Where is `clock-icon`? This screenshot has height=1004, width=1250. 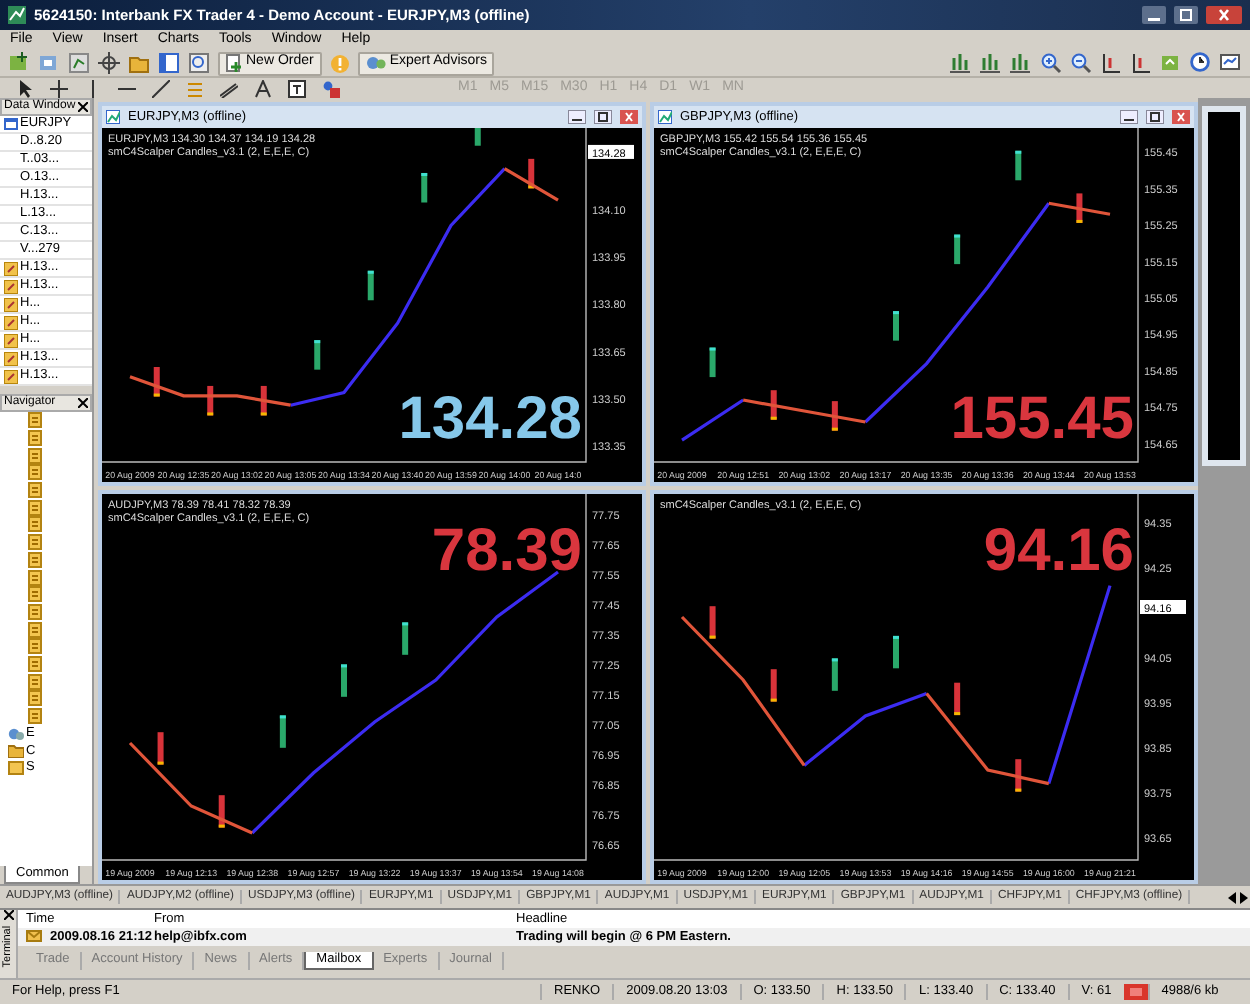 clock-icon is located at coordinates (1201, 63).